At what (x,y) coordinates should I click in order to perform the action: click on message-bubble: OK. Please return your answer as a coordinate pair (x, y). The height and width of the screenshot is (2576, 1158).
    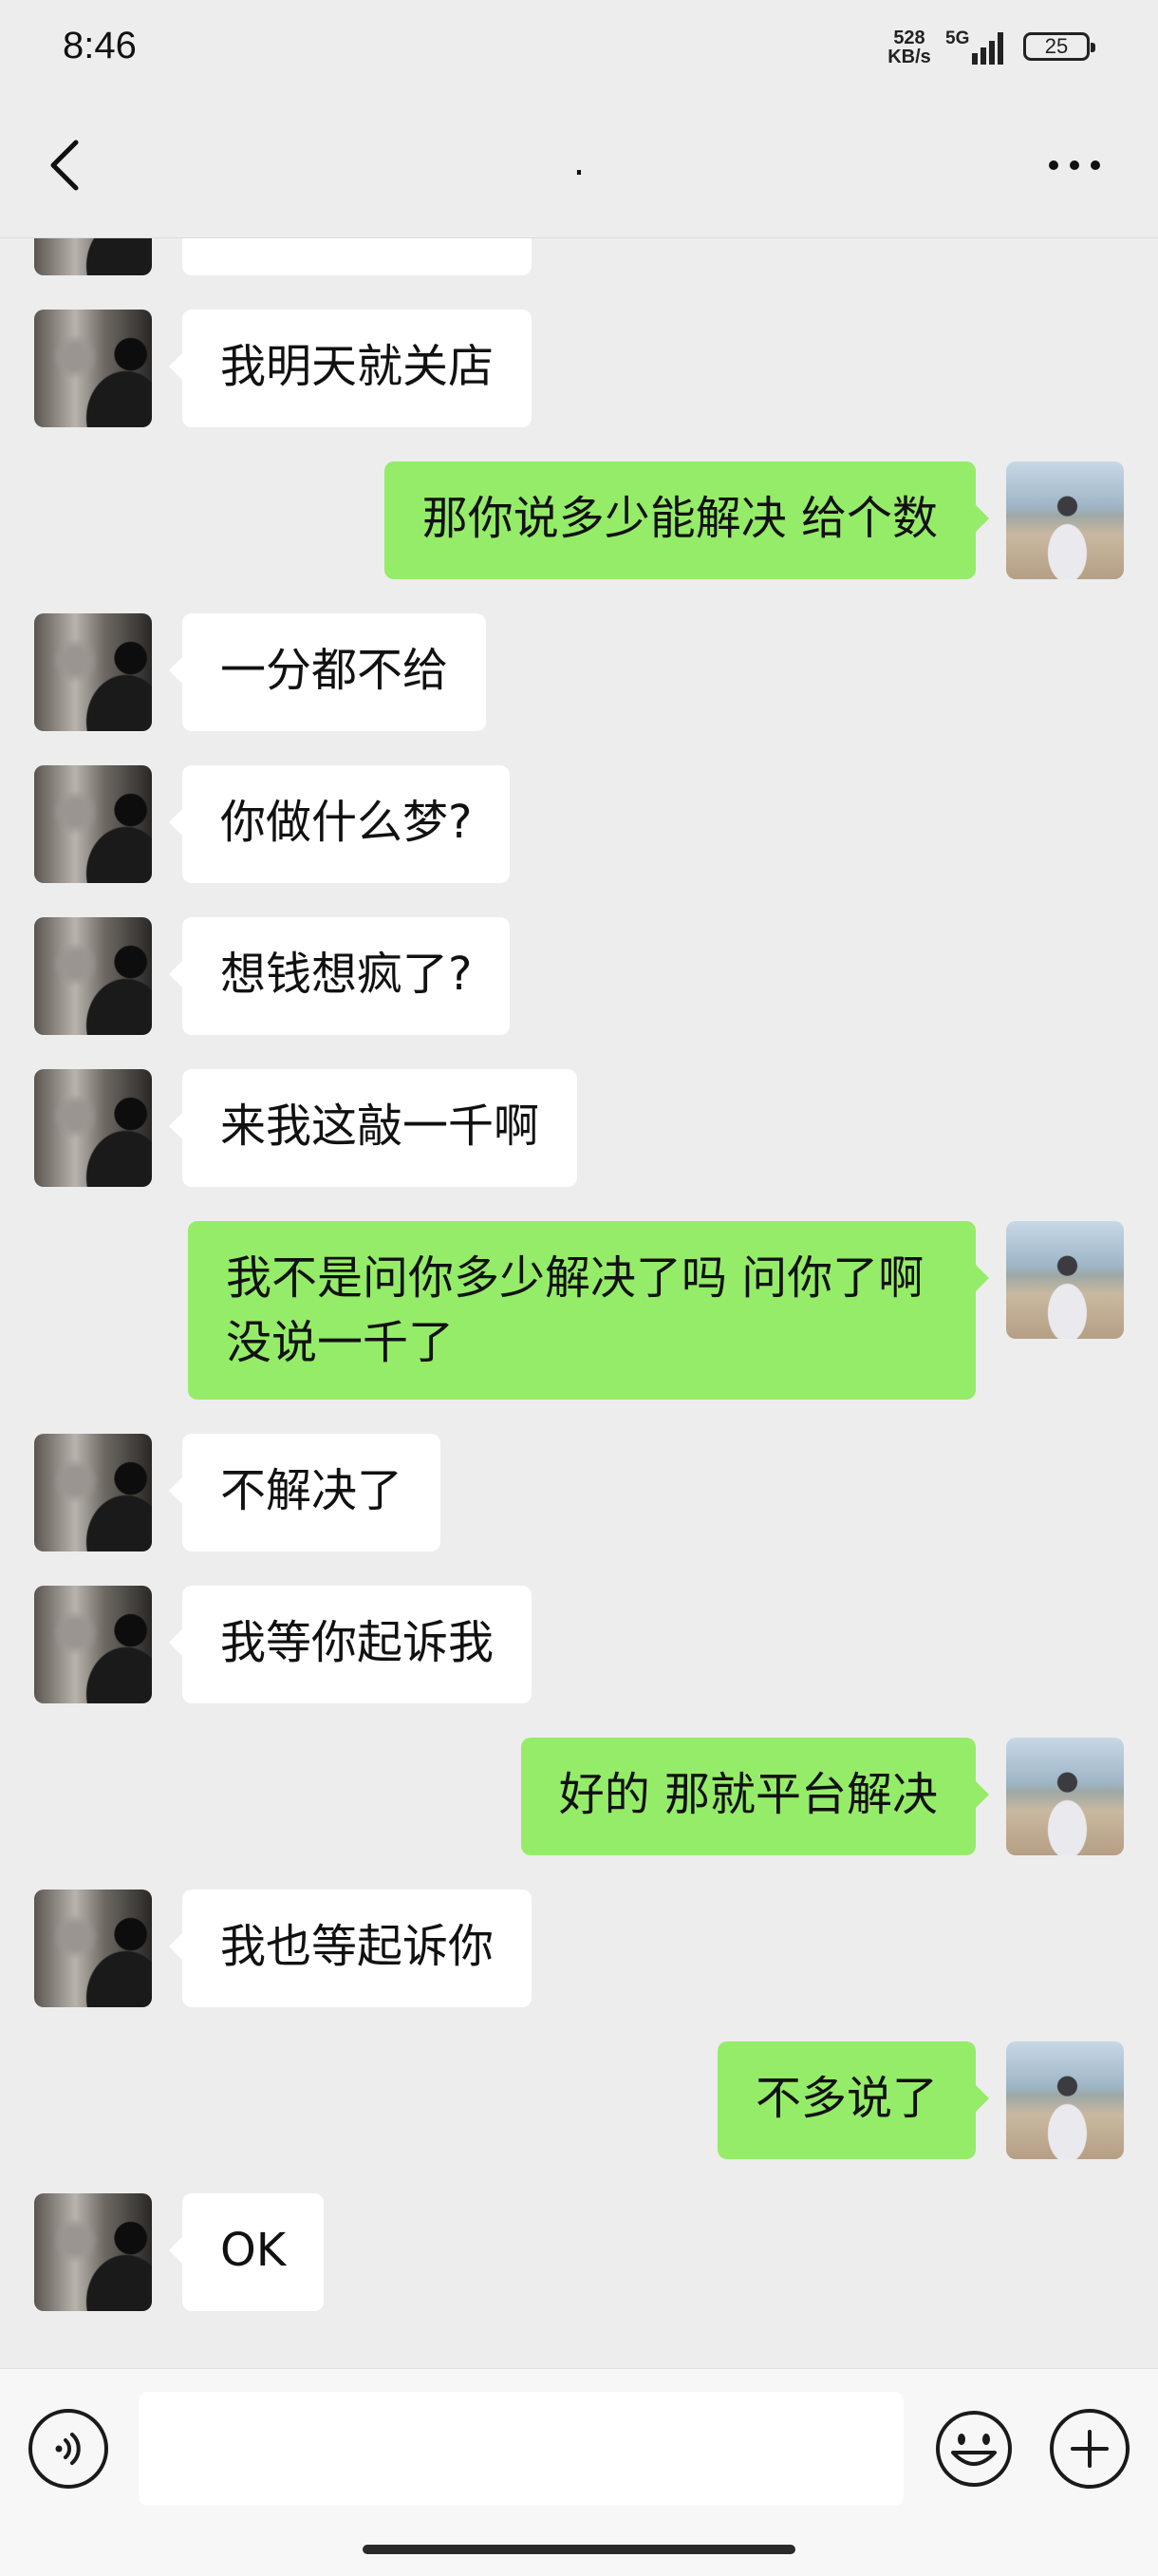
    Looking at the image, I should click on (246, 2252).